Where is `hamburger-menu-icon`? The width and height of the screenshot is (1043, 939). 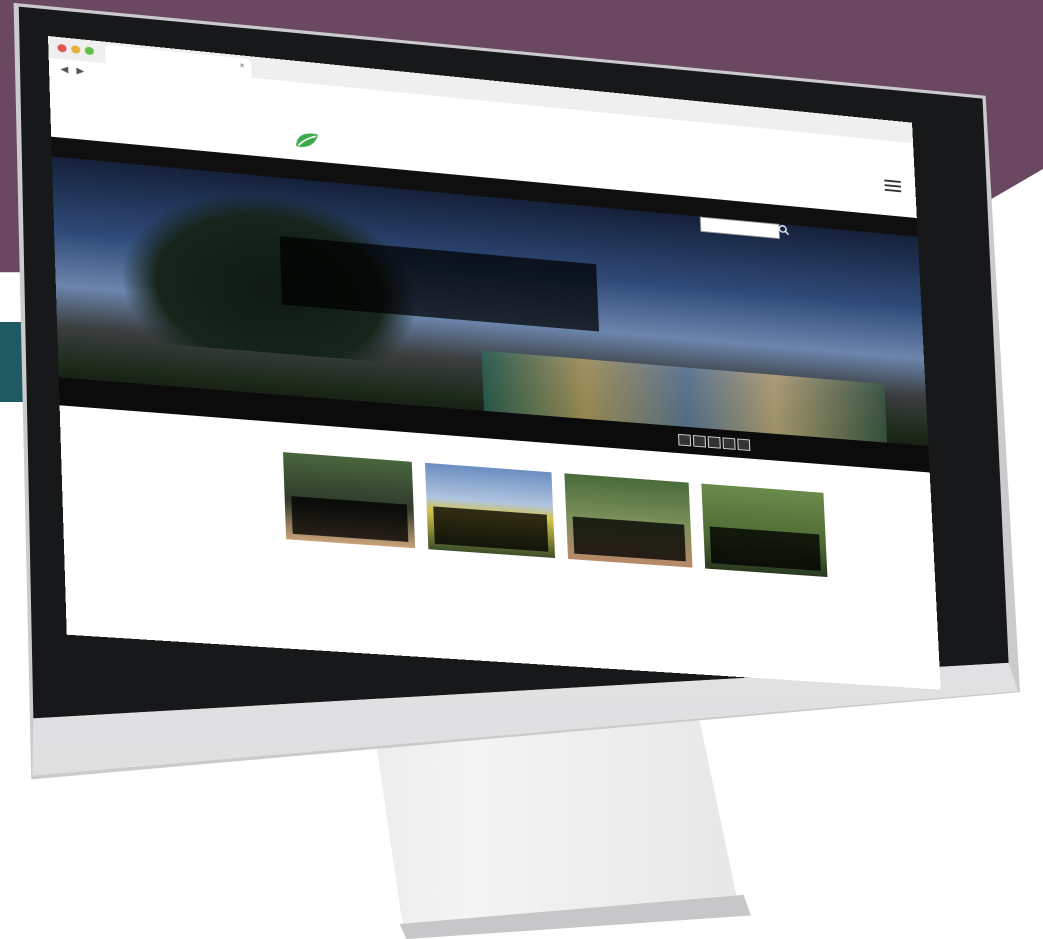
hamburger-menu-icon is located at coordinates (893, 186).